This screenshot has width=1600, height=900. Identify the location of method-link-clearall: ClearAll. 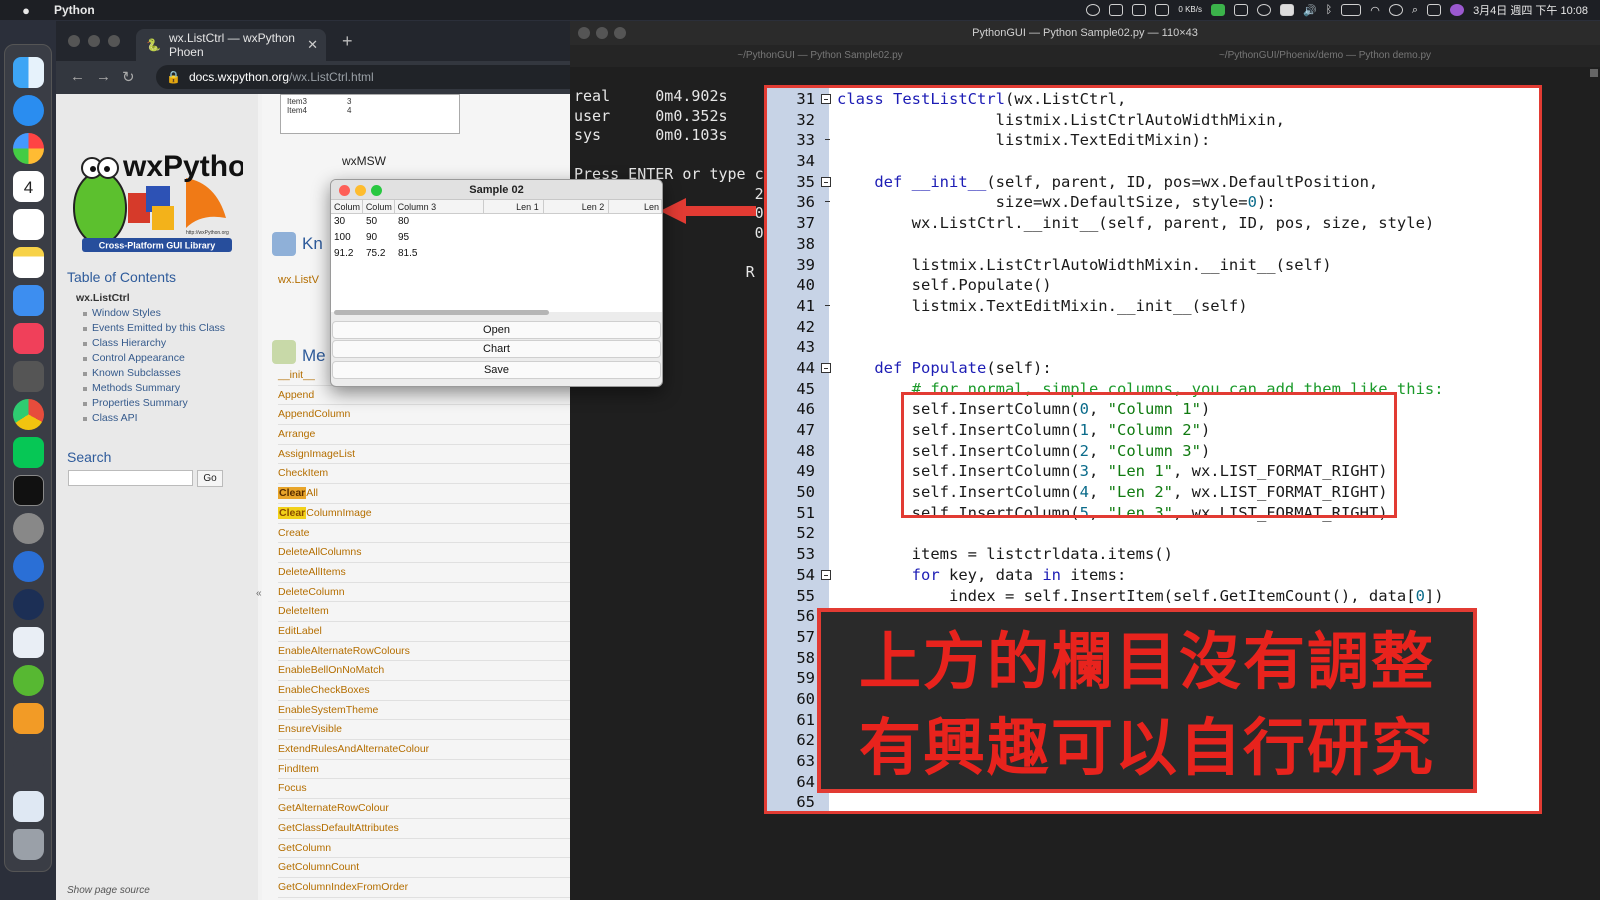
(424, 494).